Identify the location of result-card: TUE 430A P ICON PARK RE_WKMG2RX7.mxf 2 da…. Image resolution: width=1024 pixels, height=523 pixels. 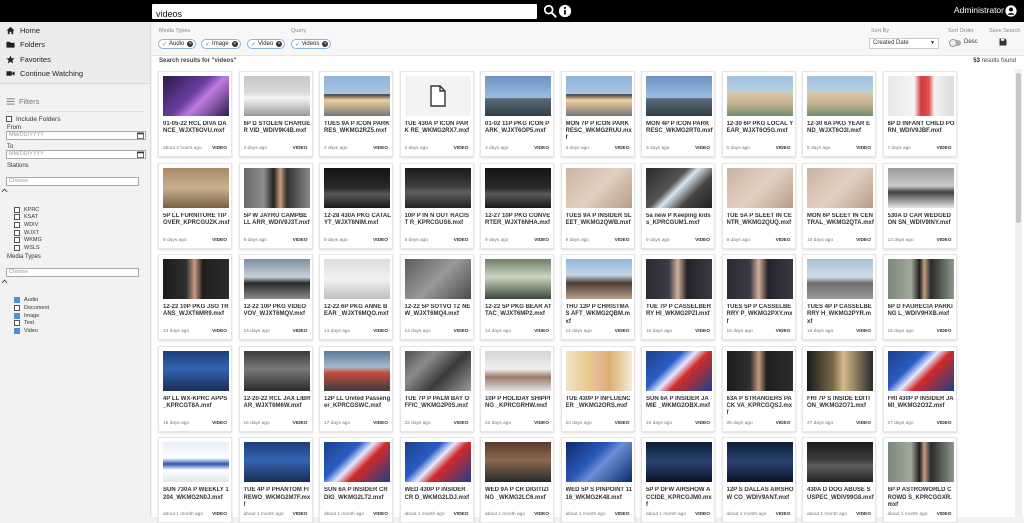
(436, 114).